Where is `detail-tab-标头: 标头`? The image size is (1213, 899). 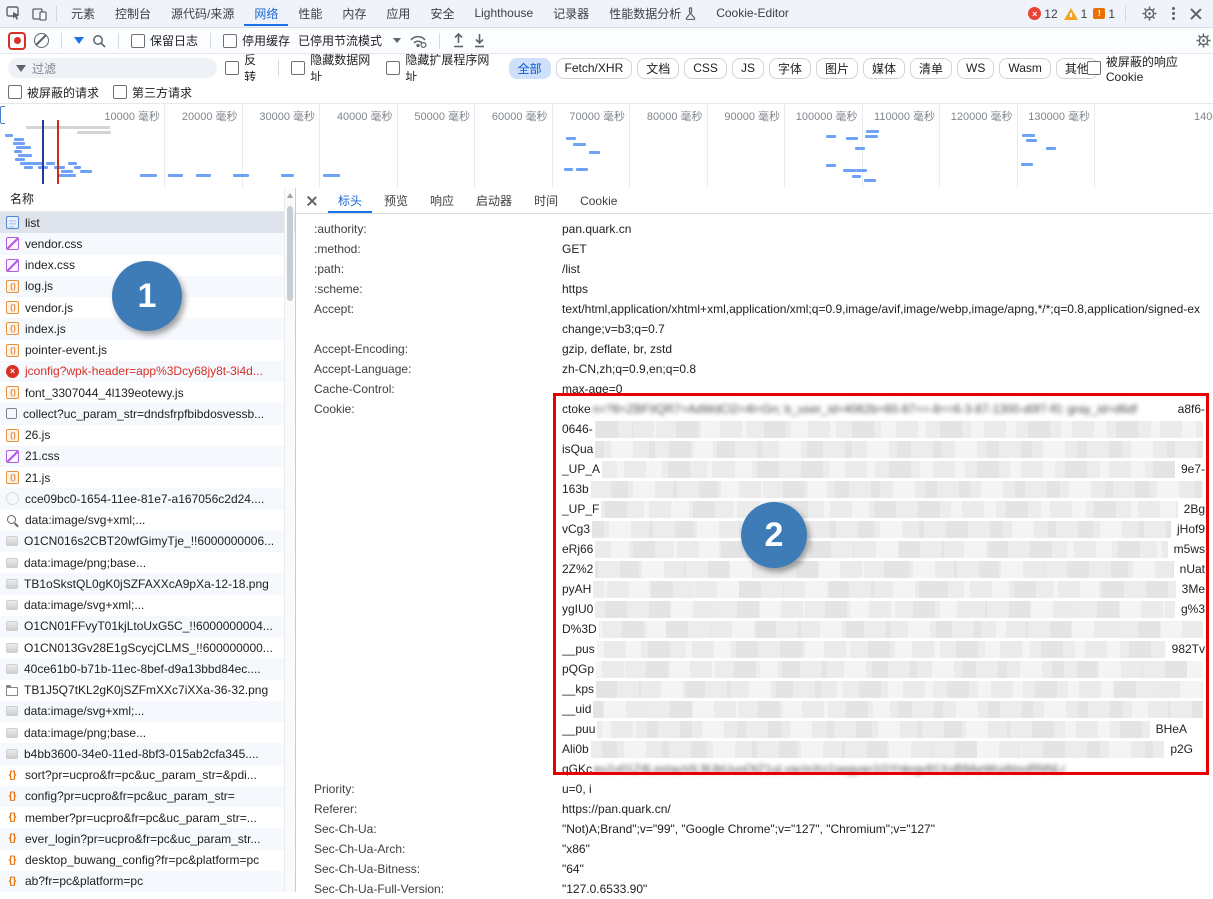 detail-tab-标头: 标头 is located at coordinates (350, 201).